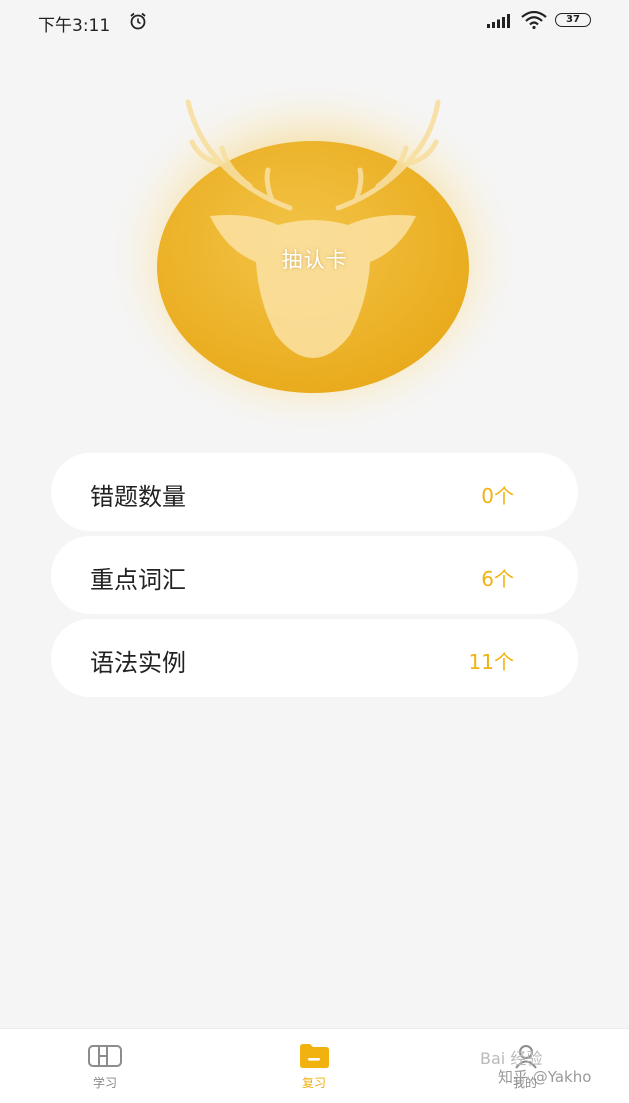  I want to click on tab-study: 学习, so click(105, 1066).